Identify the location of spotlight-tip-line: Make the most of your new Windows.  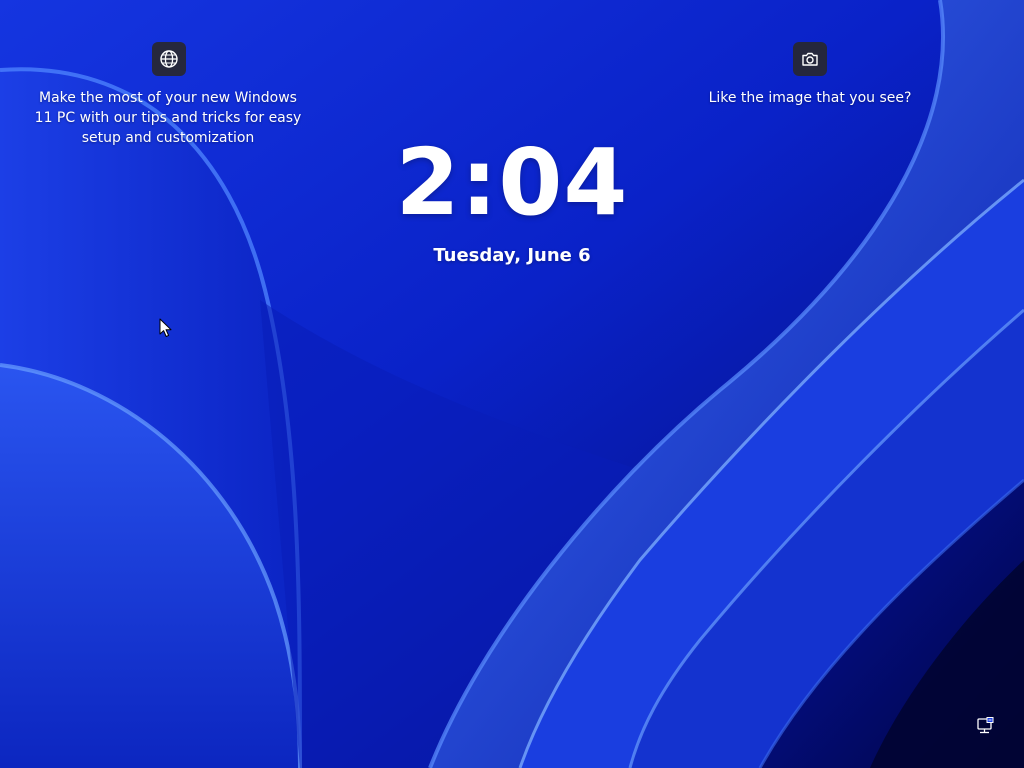
(168, 98).